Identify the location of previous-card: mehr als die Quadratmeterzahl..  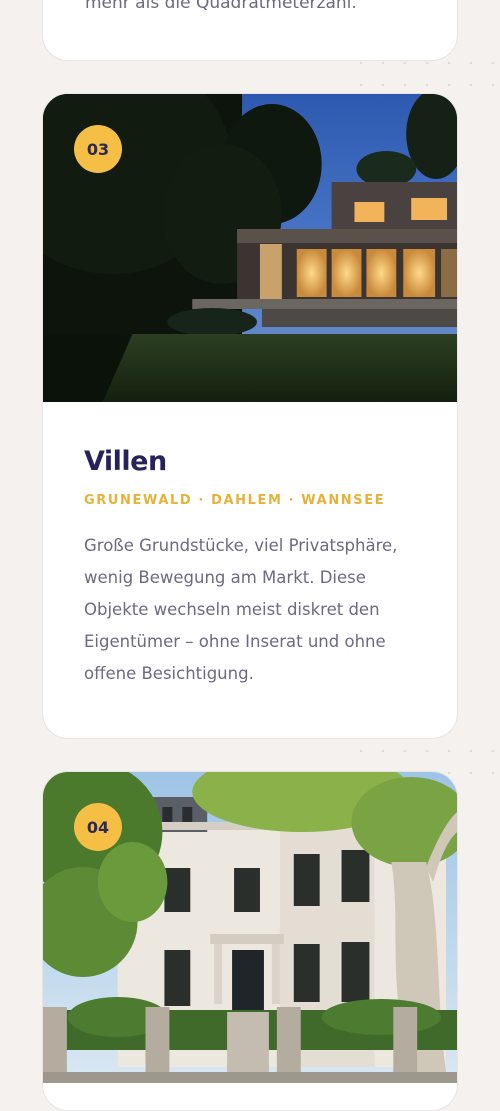
(250, 30).